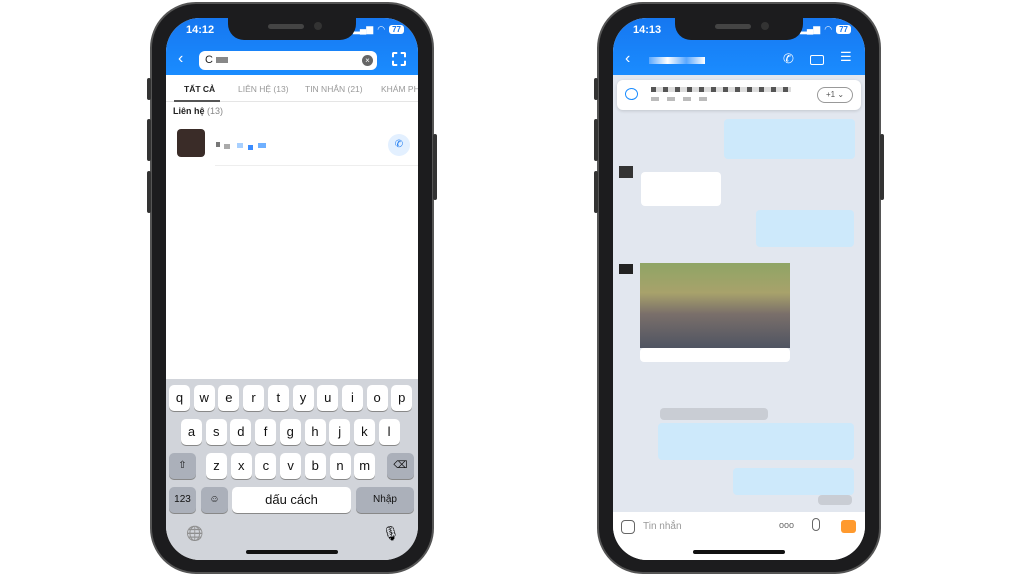  What do you see at coordinates (364, 432) in the screenshot?
I see `key-k: k` at bounding box center [364, 432].